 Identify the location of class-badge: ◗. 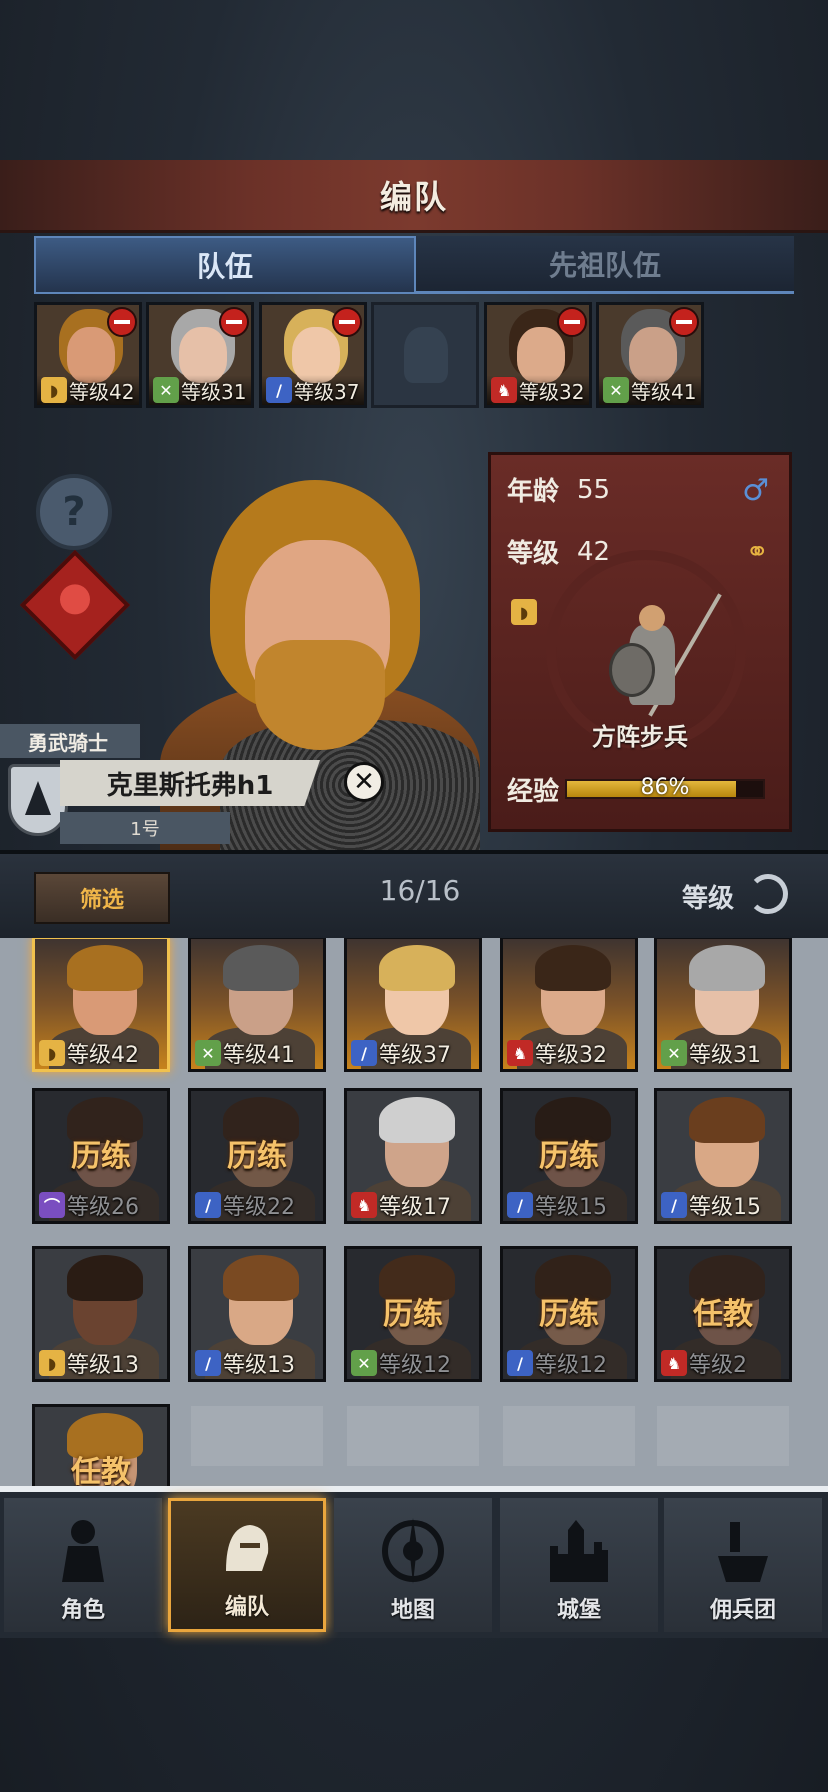
(523, 612).